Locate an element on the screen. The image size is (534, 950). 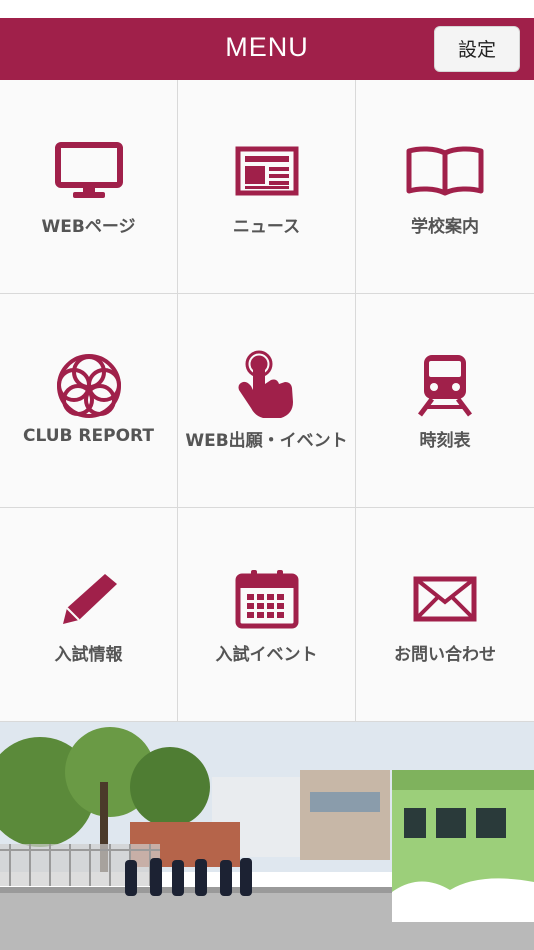
tap-hand-icon is located at coordinates (266, 385).